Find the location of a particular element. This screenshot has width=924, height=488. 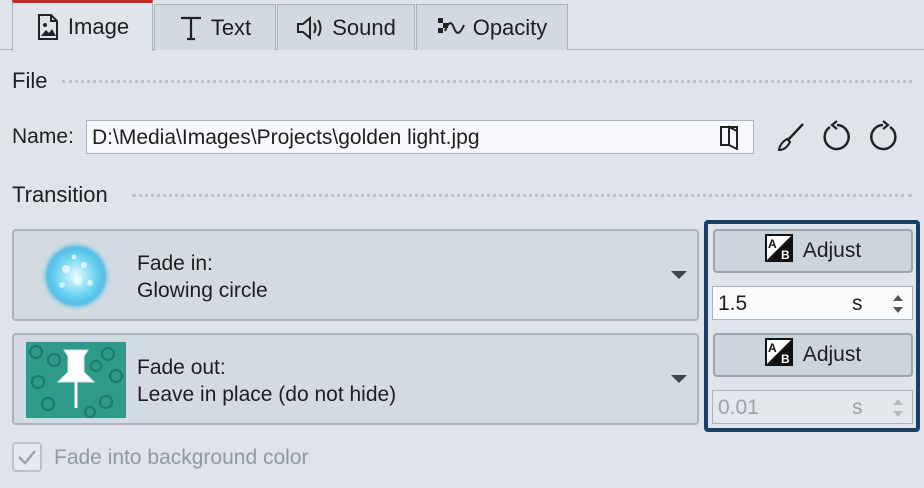

tab-text: Text is located at coordinates (215, 27).